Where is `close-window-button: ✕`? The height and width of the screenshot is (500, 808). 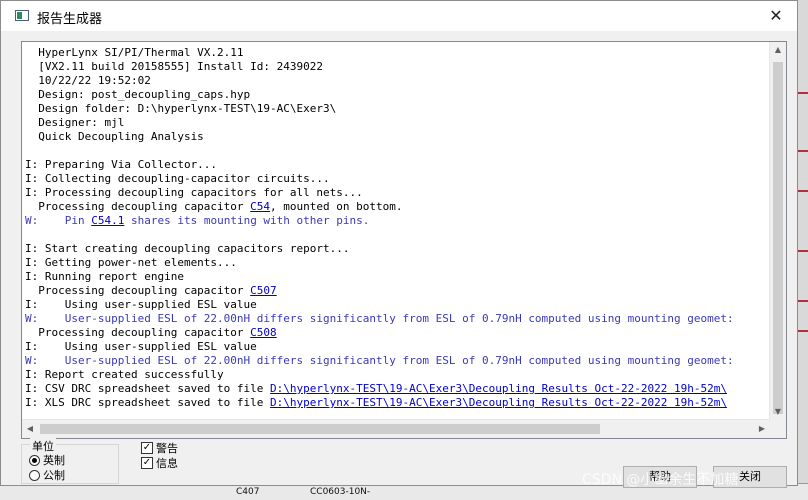
close-window-button: ✕ is located at coordinates (776, 16).